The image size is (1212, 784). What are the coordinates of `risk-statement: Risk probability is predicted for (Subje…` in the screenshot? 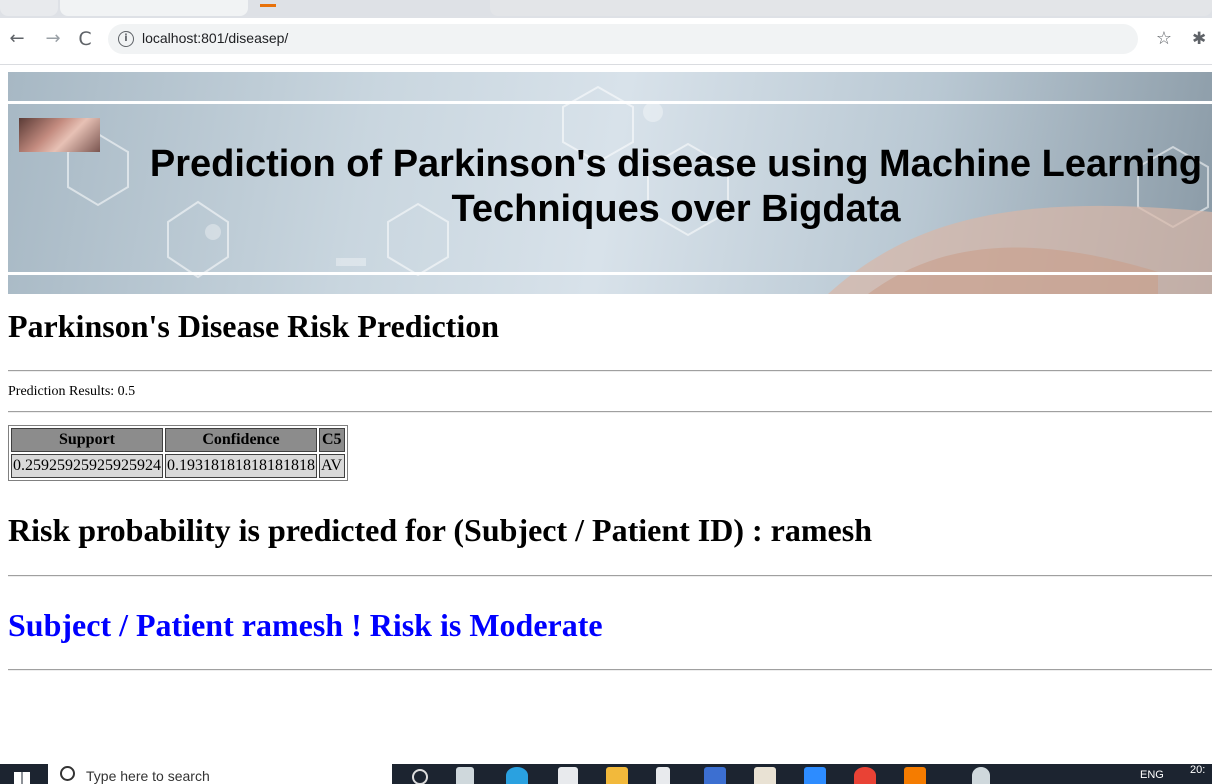 It's located at (440, 530).